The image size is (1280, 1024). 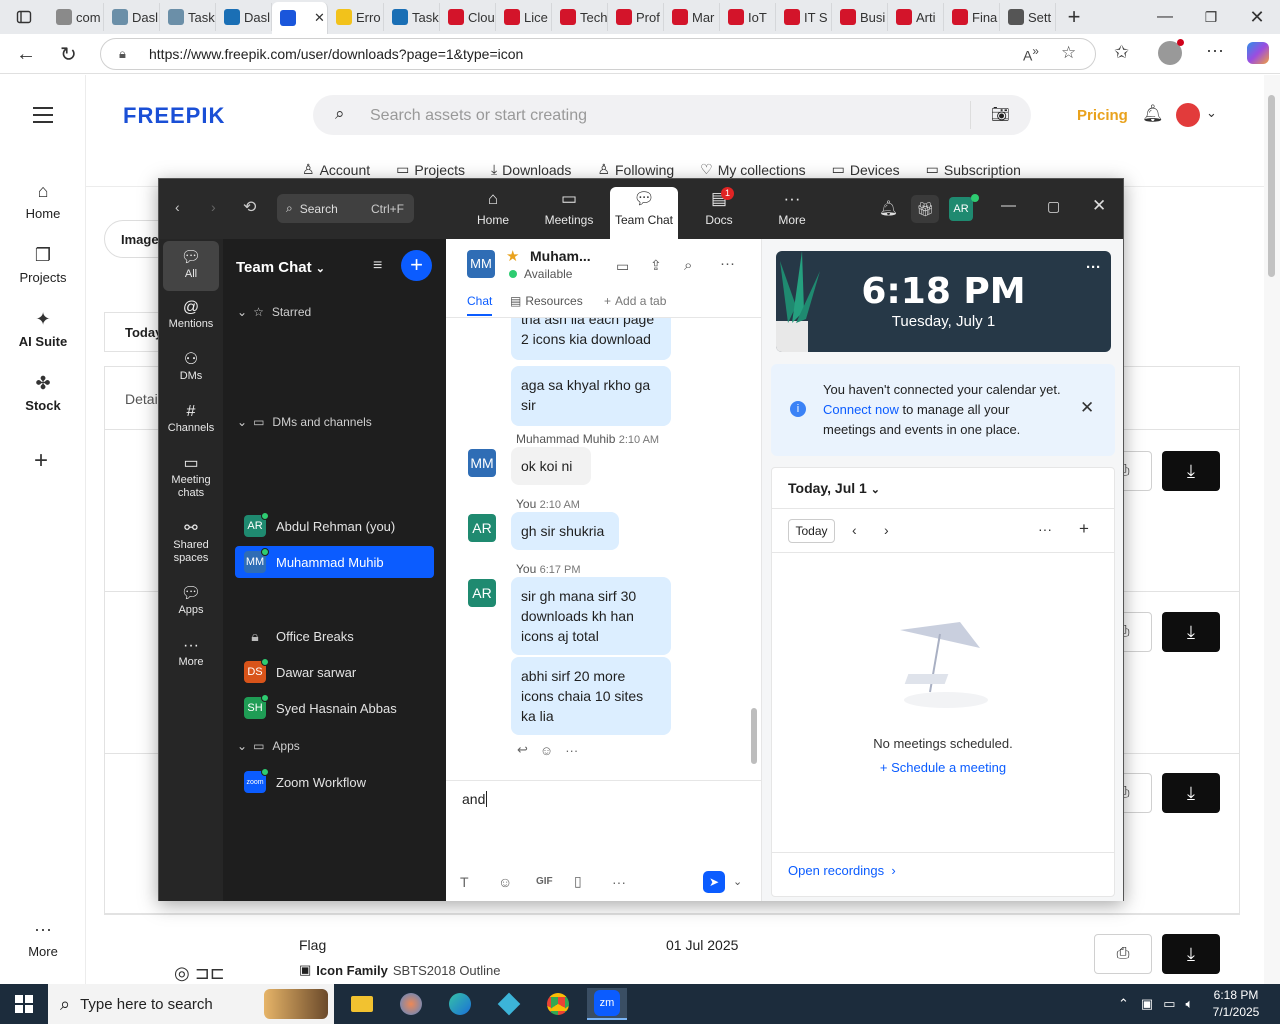 I want to click on chat-tab-chat: Chat, so click(x=480, y=305).